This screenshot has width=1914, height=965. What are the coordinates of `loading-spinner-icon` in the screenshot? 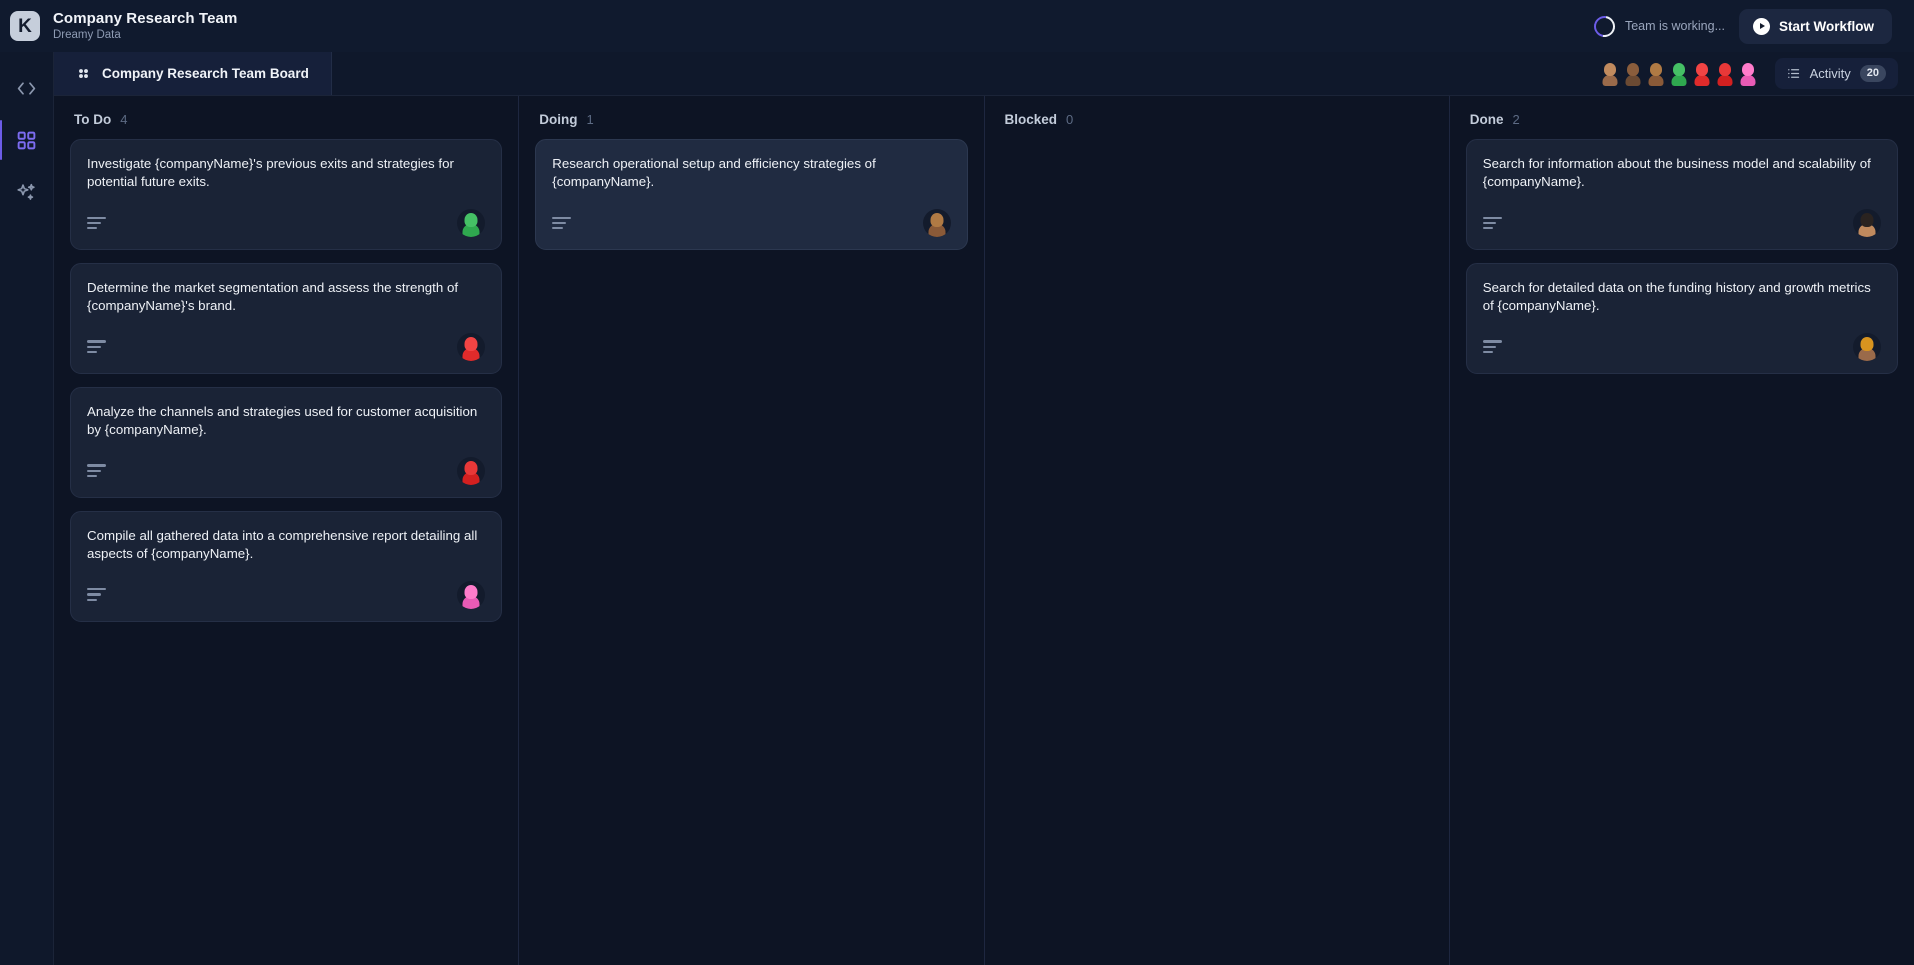 It's located at (1604, 26).